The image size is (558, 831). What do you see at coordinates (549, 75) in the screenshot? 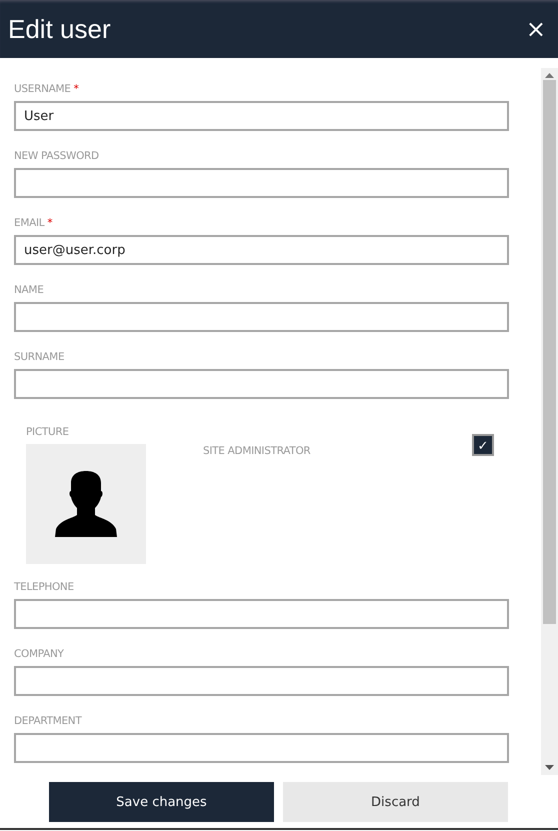
I see `scroll-up-icon` at bounding box center [549, 75].